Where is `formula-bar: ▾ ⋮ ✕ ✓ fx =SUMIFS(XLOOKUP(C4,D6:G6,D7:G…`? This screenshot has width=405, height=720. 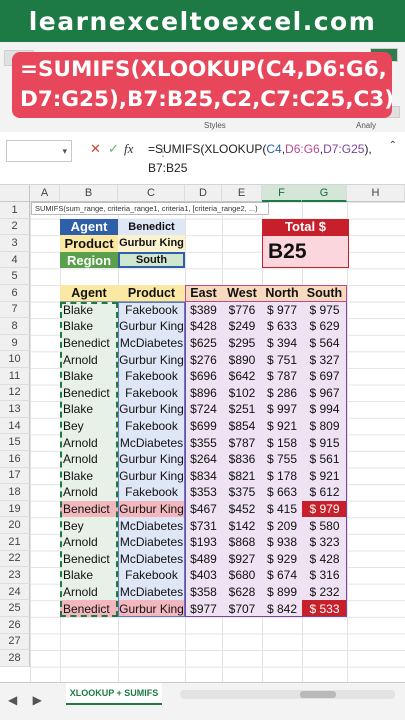 formula-bar: ▾ ⋮ ✕ ✓ fx =SUMIFS(XLOOKUP(C4,D6:G6,D7:G… is located at coordinates (202, 158).